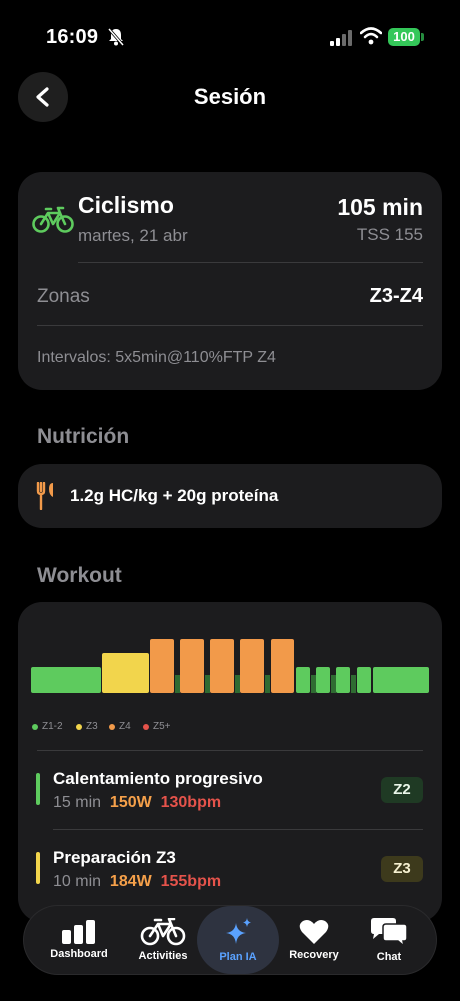 This screenshot has width=460, height=1001. What do you see at coordinates (396, 296) in the screenshot?
I see `zones-value: Z3-Z4` at bounding box center [396, 296].